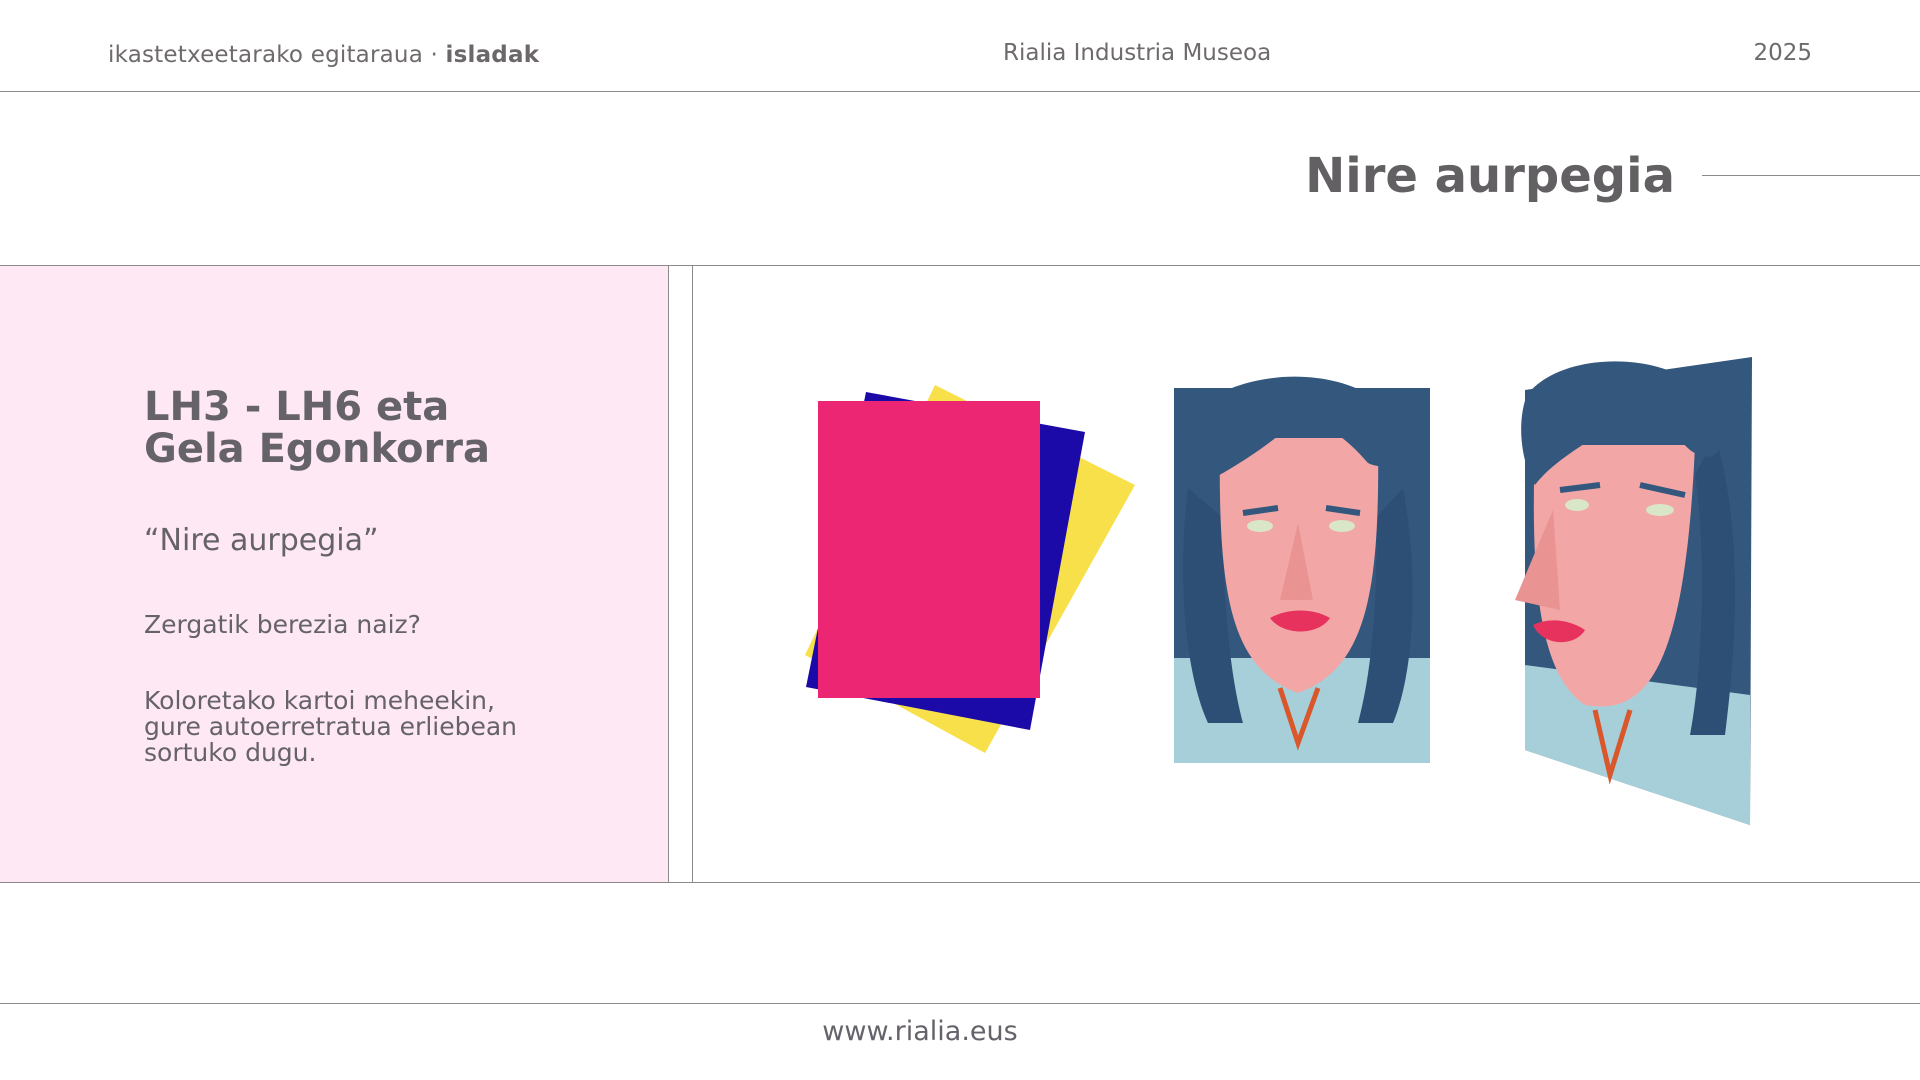  Describe the element at coordinates (1490, 176) in the screenshot. I see `page-title: Nire aurpegia` at that location.